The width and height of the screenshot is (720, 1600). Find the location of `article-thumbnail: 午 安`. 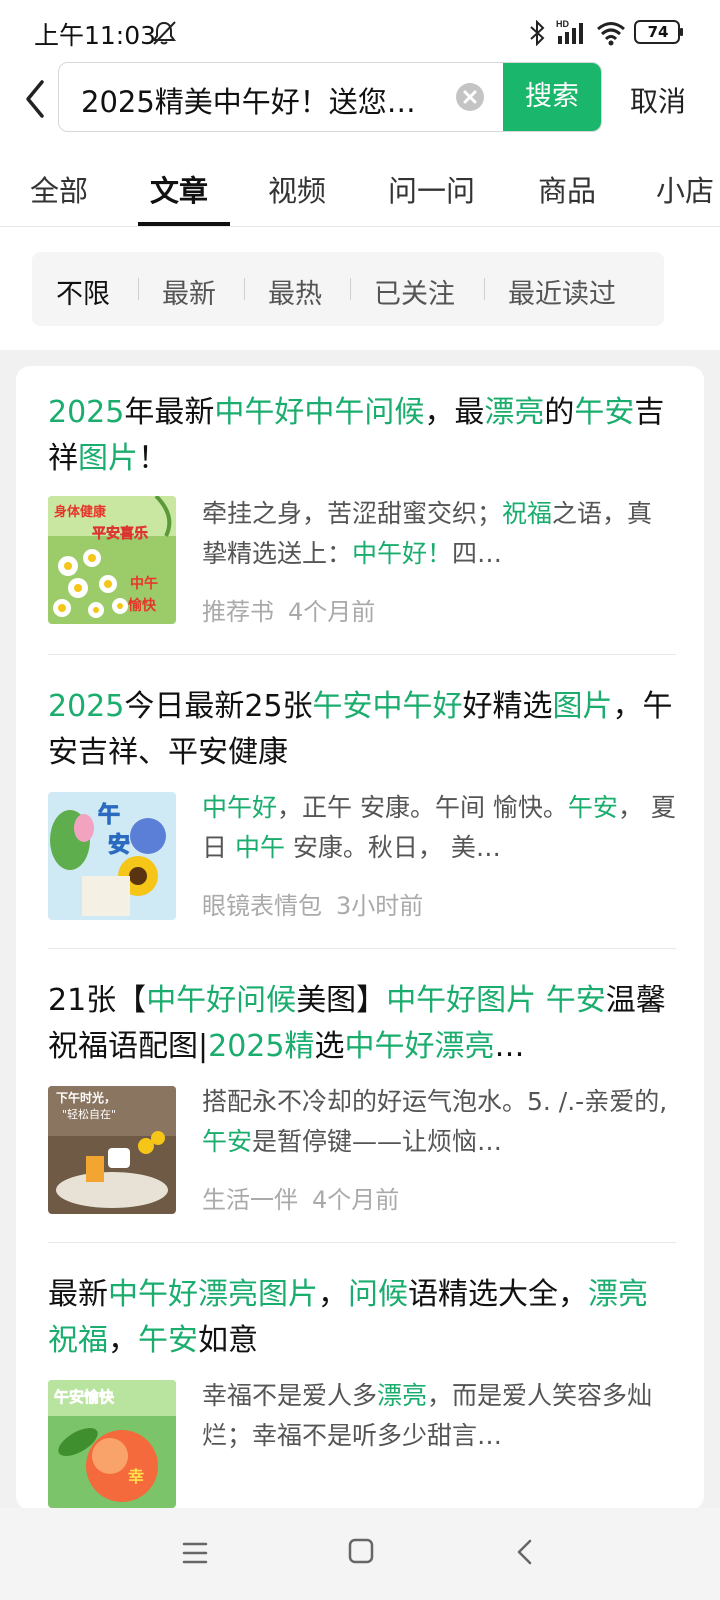

article-thumbnail: 午 安 is located at coordinates (112, 856).